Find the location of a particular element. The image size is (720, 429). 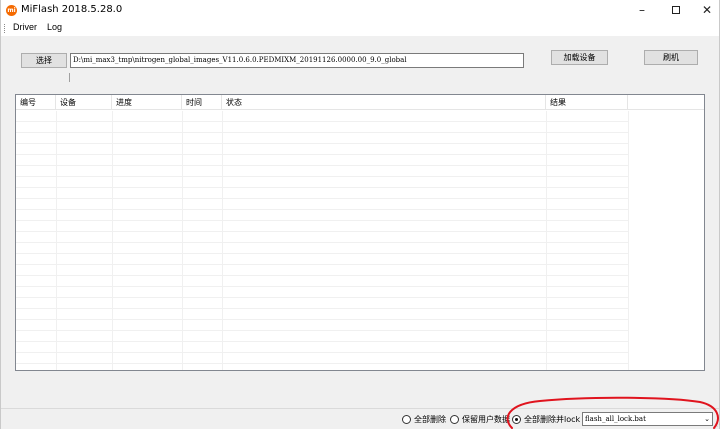

menu-bar: Driver Log is located at coordinates (360, 28).